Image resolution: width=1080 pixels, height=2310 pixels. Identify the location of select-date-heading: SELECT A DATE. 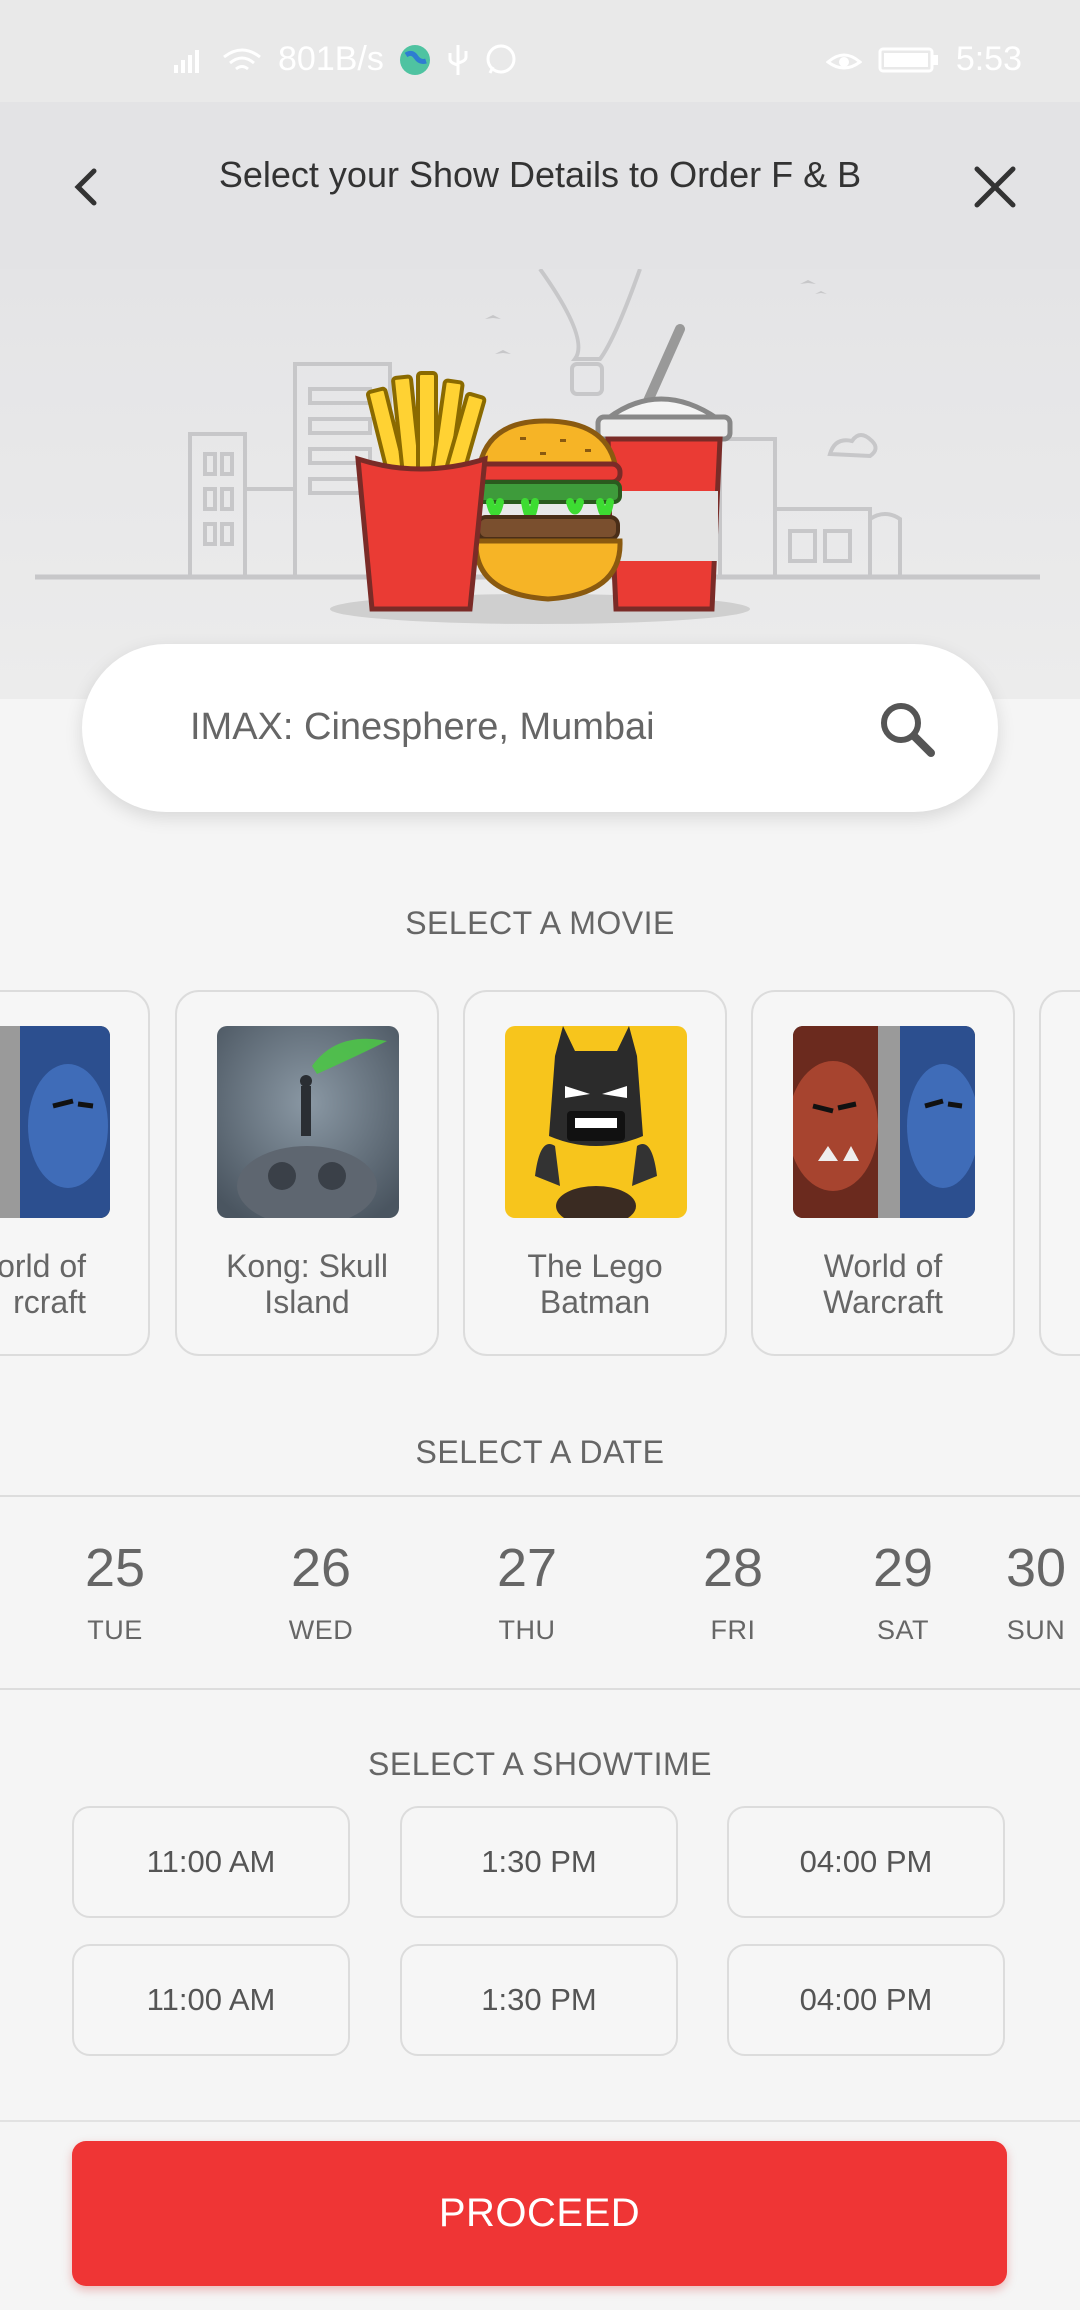
(540, 1452).